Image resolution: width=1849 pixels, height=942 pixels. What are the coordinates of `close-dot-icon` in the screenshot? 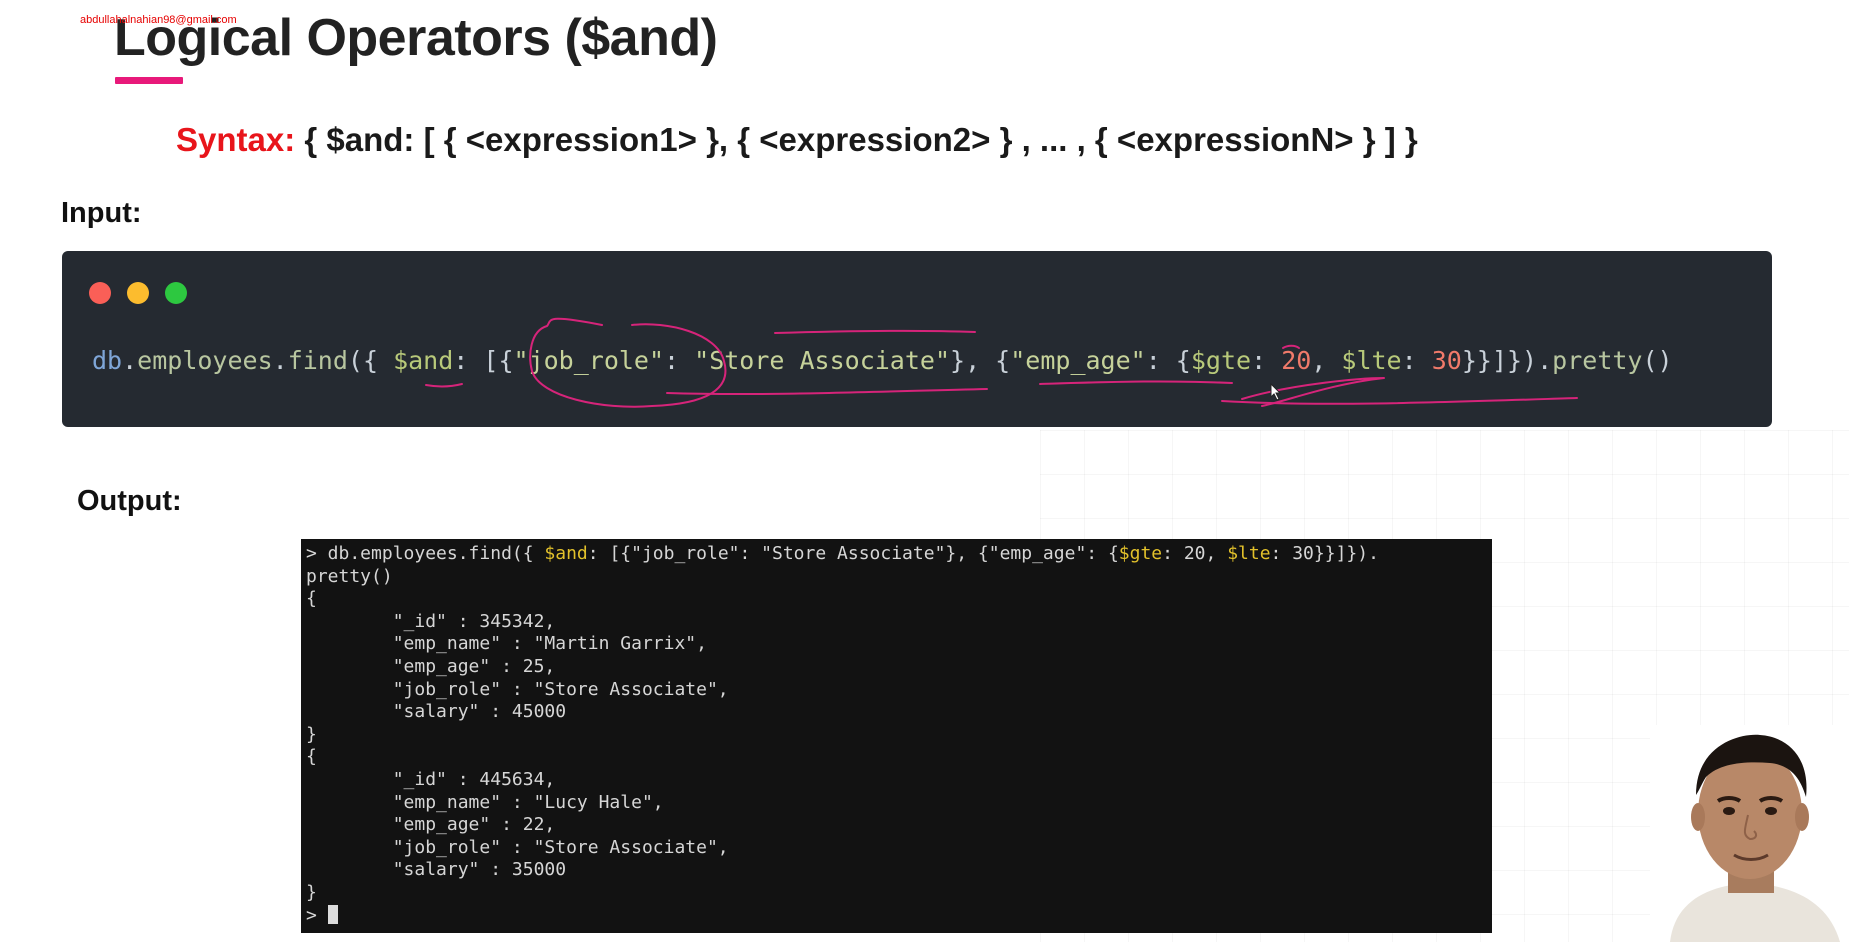 It's located at (100, 293).